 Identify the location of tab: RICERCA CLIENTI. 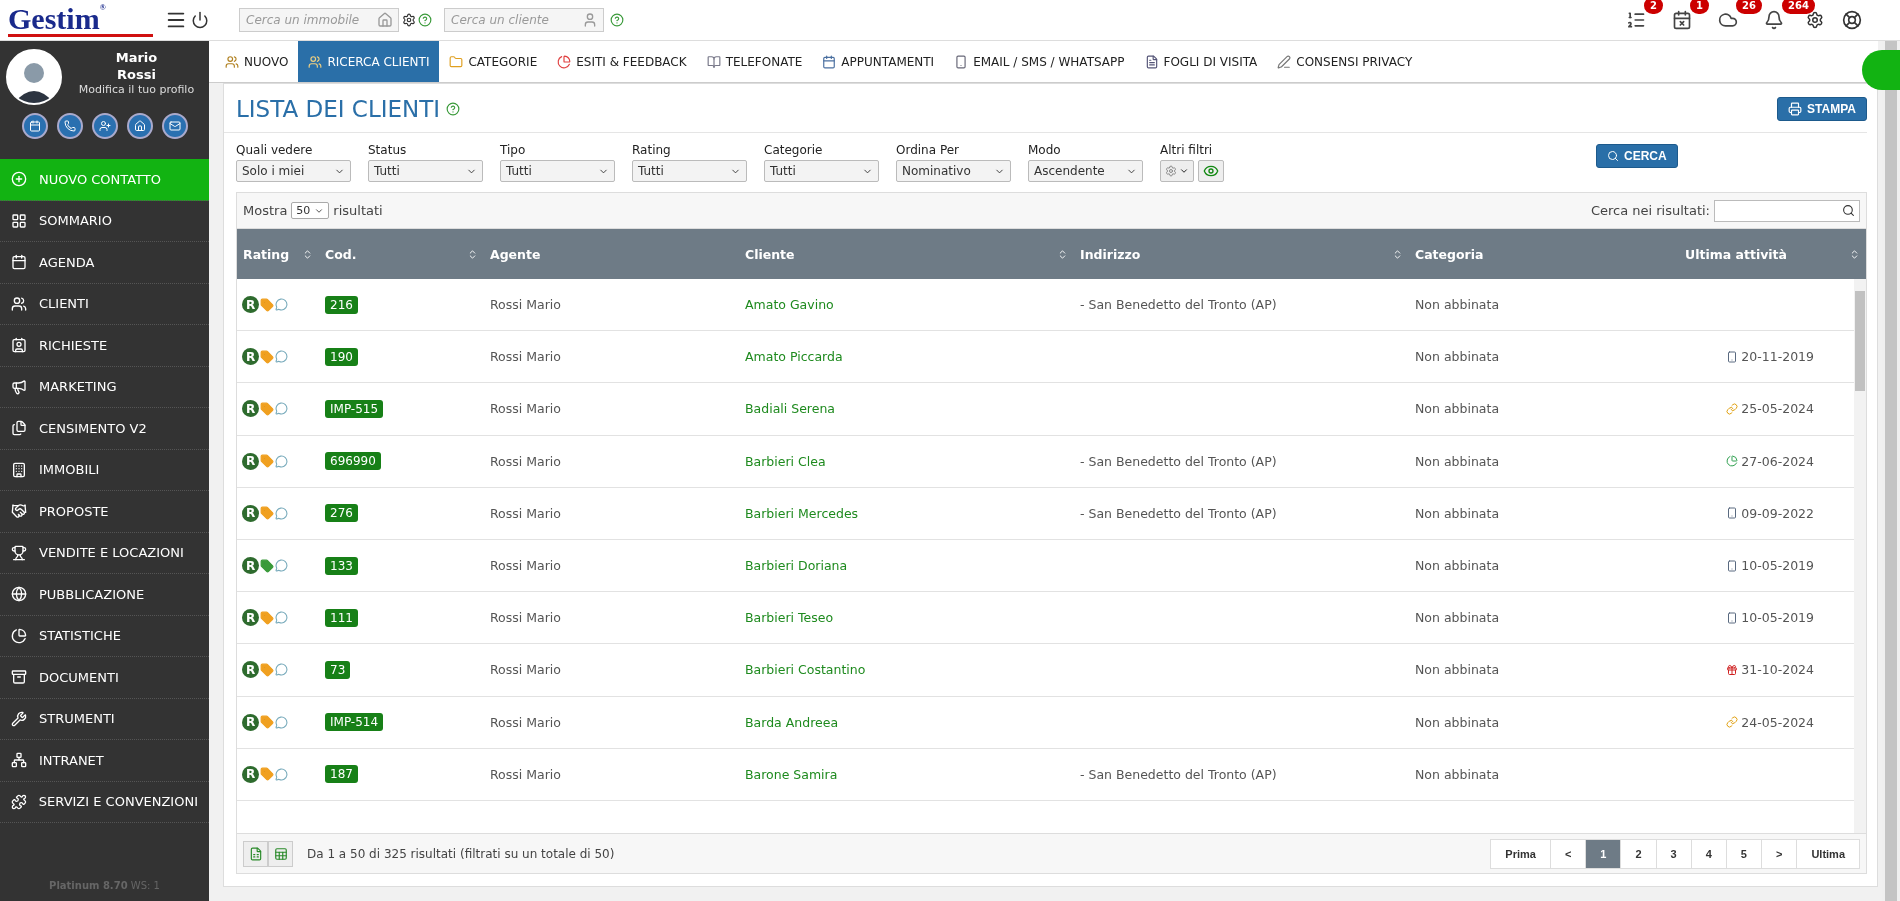
(369, 61).